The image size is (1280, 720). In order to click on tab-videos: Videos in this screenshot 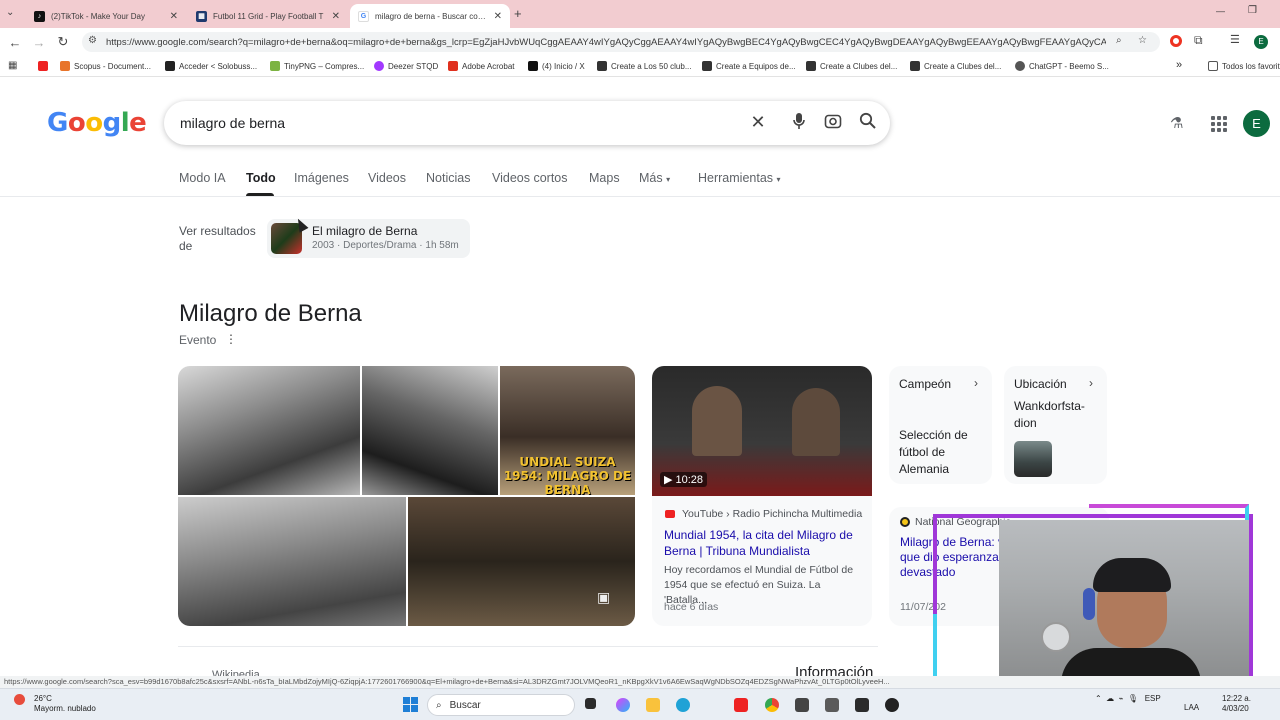, I will do `click(387, 178)`.